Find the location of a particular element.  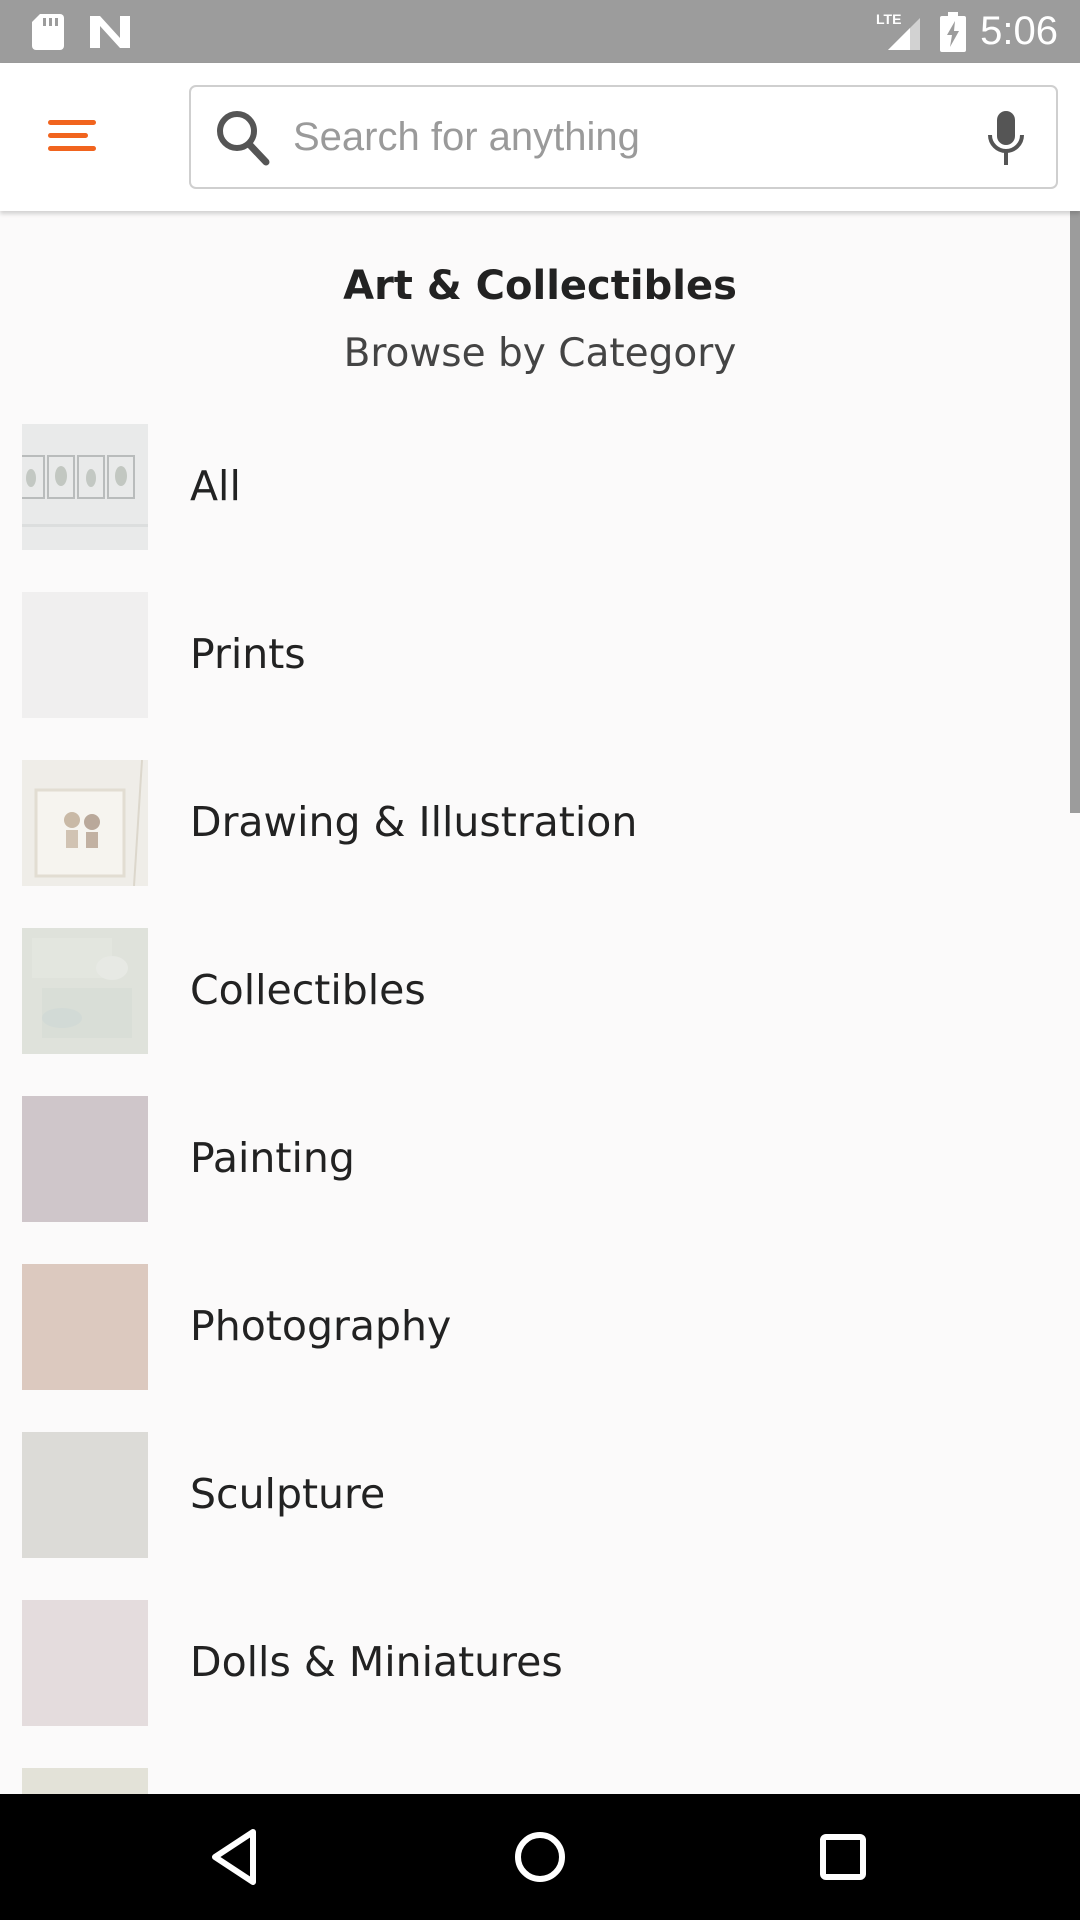

status-bar: LTE 5:06 is located at coordinates (540, 31).